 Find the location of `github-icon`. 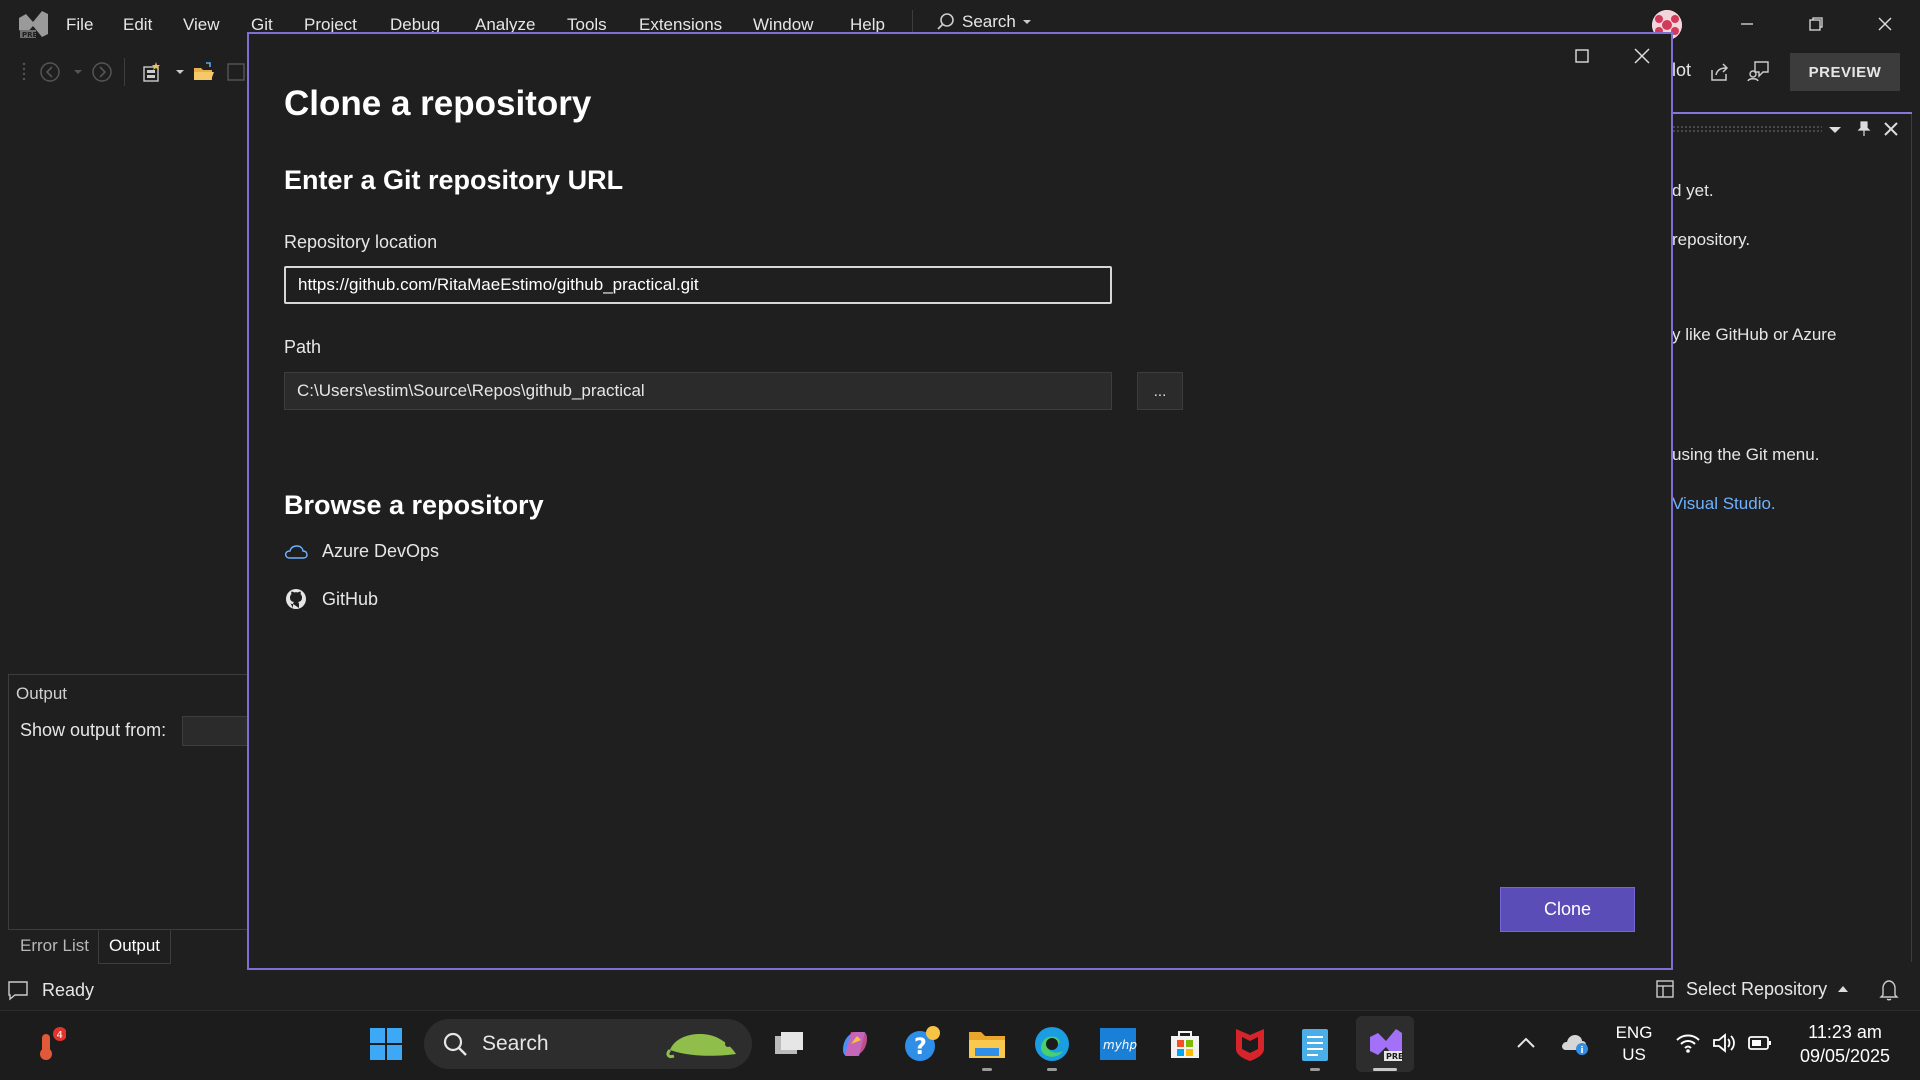

github-icon is located at coordinates (296, 599).